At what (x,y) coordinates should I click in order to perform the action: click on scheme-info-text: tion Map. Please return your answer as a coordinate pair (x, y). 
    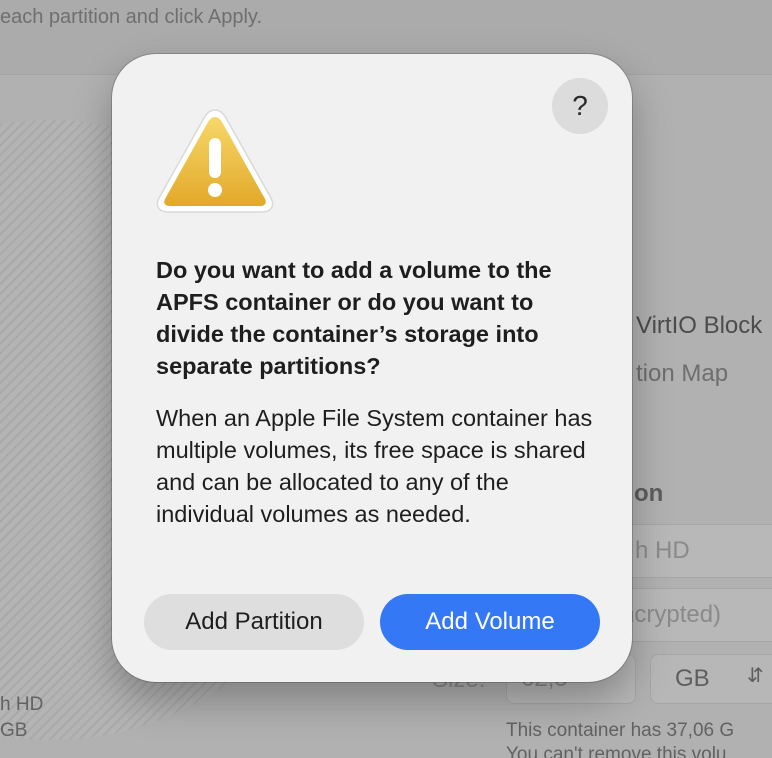
    Looking at the image, I should click on (682, 373).